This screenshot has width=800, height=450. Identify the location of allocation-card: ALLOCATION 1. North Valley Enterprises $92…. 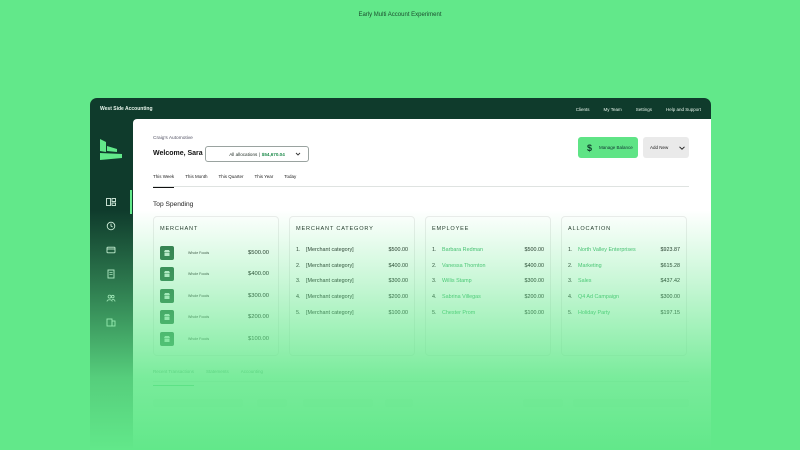
(624, 286).